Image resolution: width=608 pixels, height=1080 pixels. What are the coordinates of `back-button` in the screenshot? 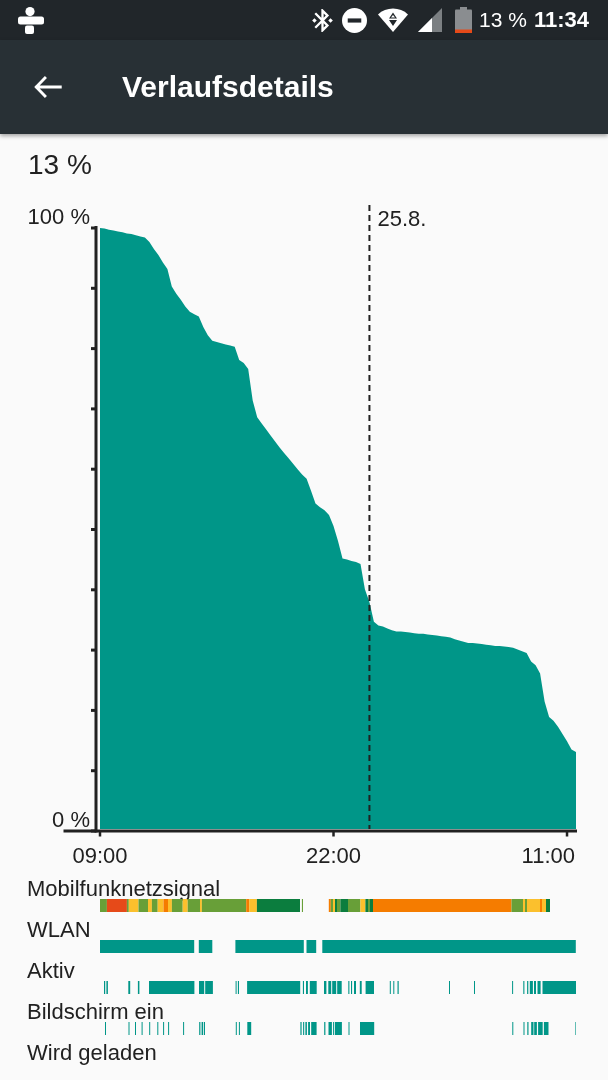 It's located at (48, 87).